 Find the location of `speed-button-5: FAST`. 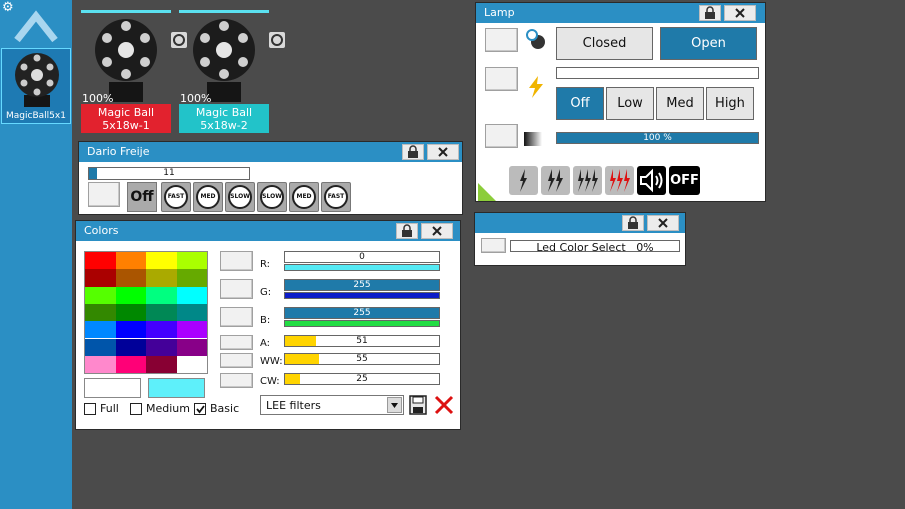

speed-button-5: FAST is located at coordinates (336, 197).